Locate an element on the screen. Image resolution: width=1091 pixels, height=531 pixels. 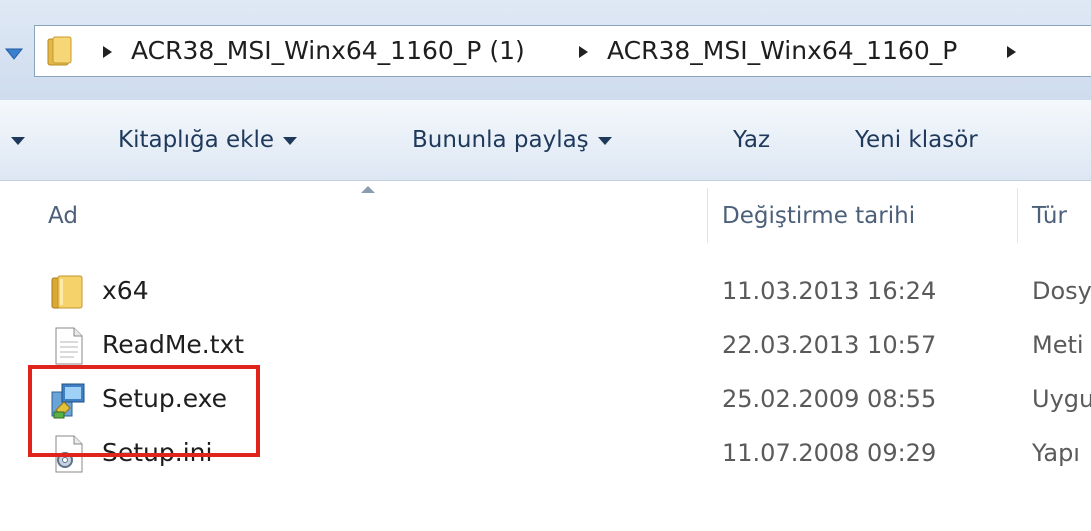
burn-button: Yaz is located at coordinates (751, 140).